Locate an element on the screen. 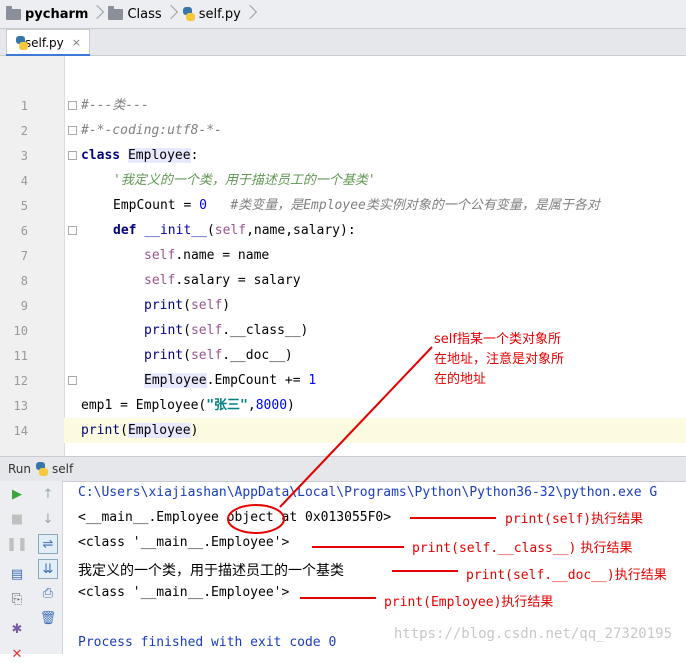 The height and width of the screenshot is (663, 686). annotation-self-note: self指某一个类对象所 在地址，注意是对象所 在的地址 is located at coordinates (499, 360).